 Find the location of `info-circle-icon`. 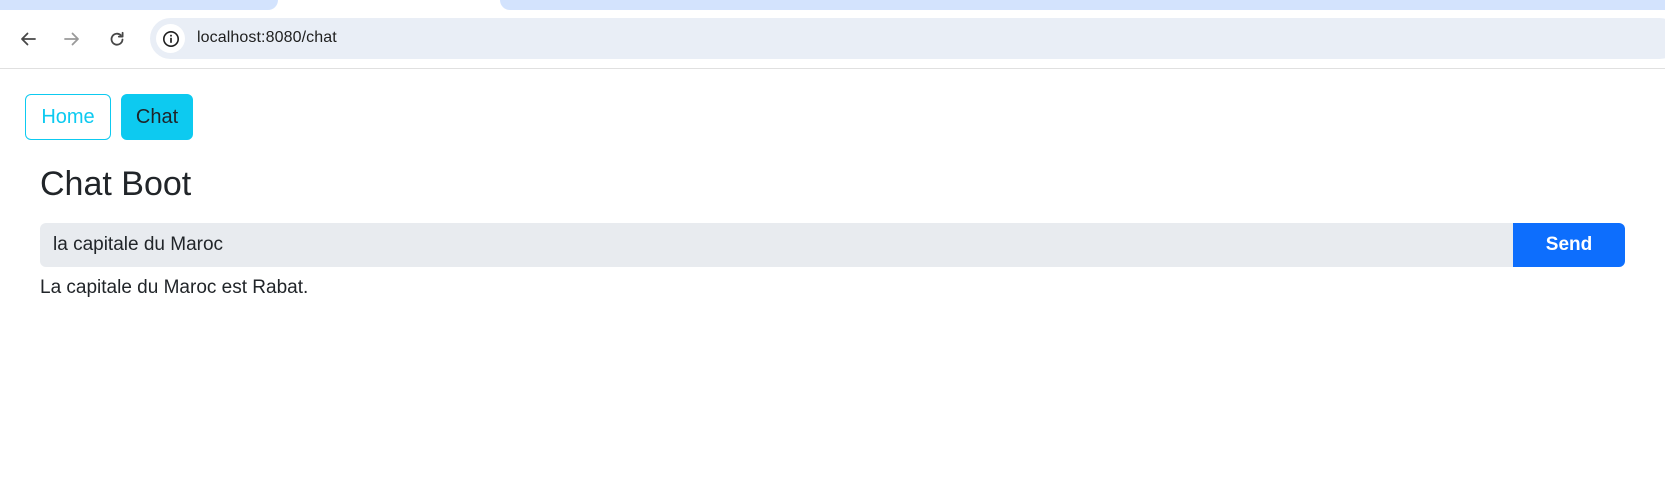

info-circle-icon is located at coordinates (170, 38).